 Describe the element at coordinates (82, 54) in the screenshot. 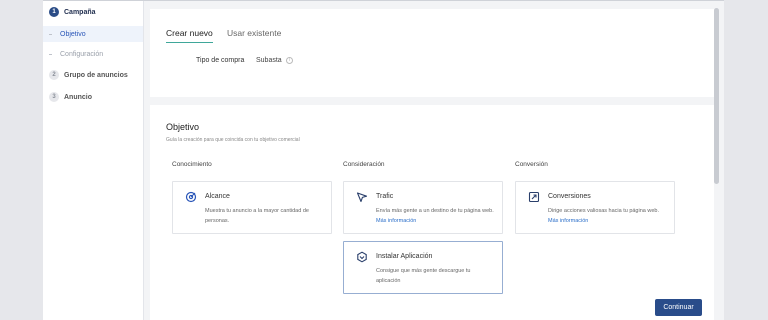

I see `substep-label: Configuración` at that location.